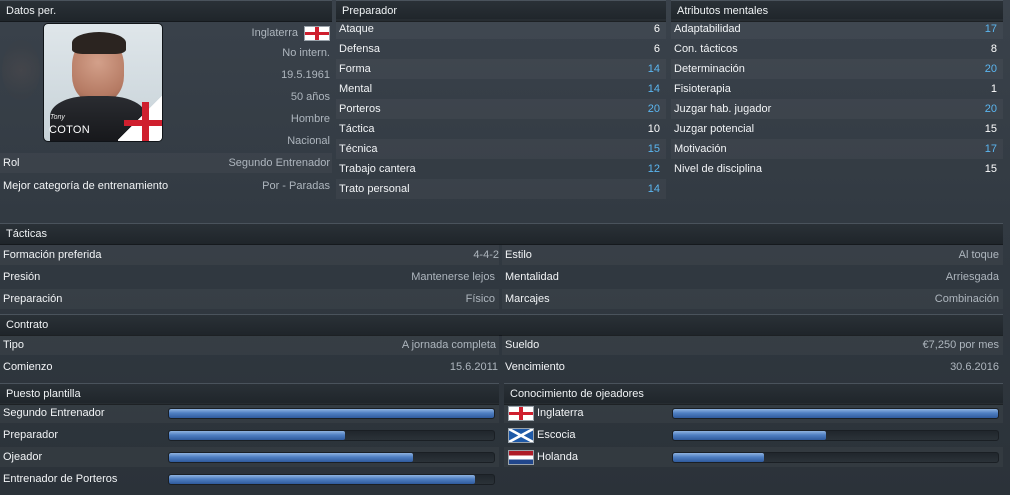  I want to click on club-crest-watermark, so click(21, 70).